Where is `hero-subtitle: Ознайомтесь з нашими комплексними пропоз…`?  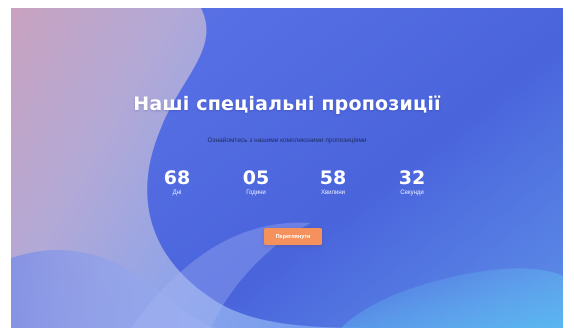 hero-subtitle: Ознайомтесь з нашими комплексними пропоз… is located at coordinates (287, 140).